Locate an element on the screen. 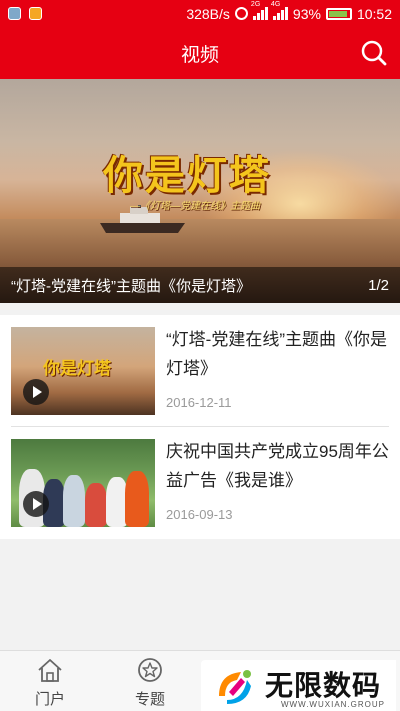  tab-portal: 门户 is located at coordinates (50, 681).